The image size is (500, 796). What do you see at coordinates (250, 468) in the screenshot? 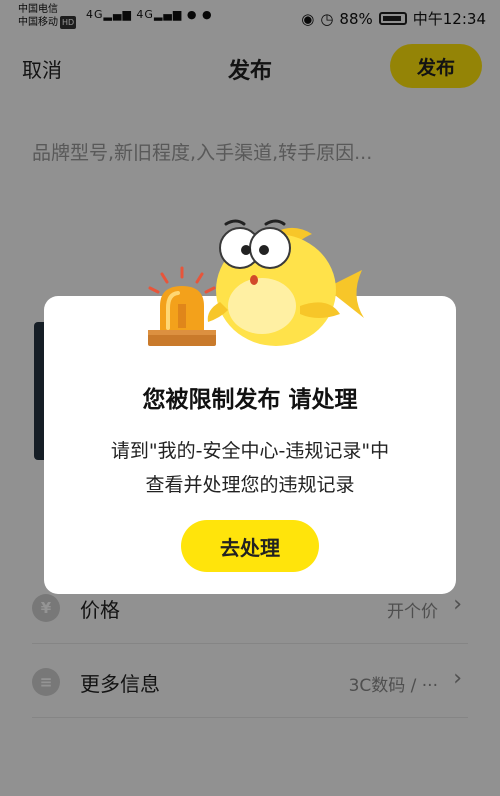
I see `dialog-message: 请到"我的-安全中心-违规记录"中 查看并处理您的违规记录` at bounding box center [250, 468].